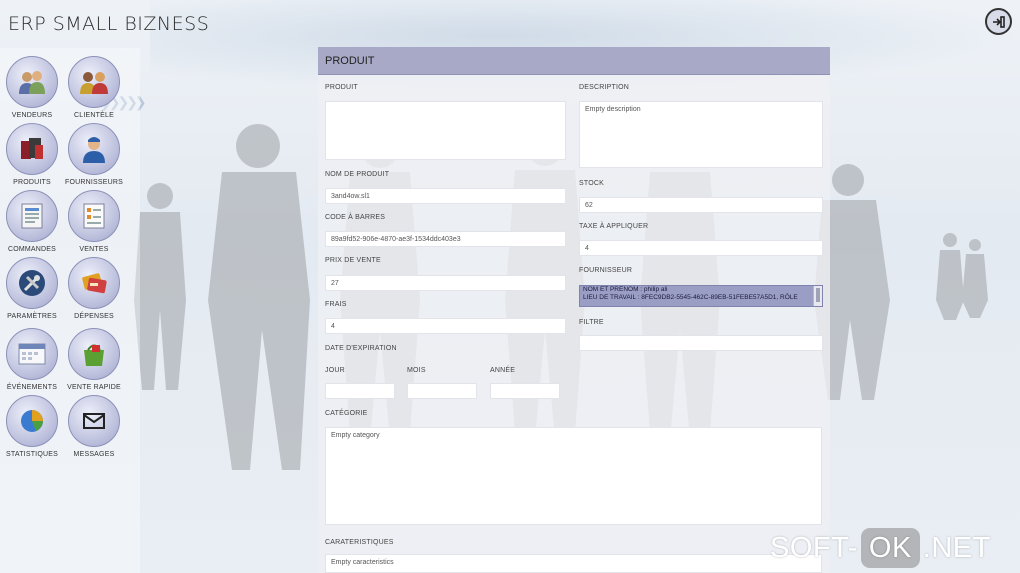 This screenshot has height=573, width=1020. I want to click on calendar-icon, so click(32, 354).